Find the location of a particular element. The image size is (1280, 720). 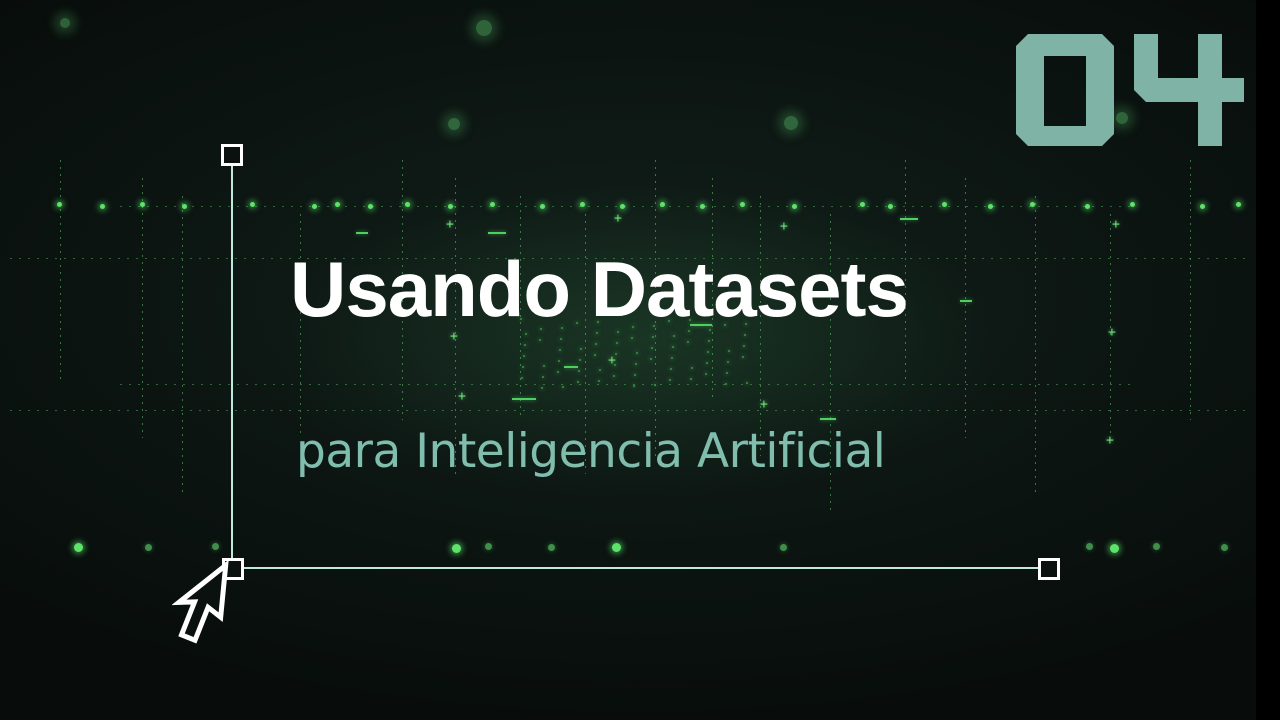

mouse-pointer-arrow-icon is located at coordinates (200, 602).